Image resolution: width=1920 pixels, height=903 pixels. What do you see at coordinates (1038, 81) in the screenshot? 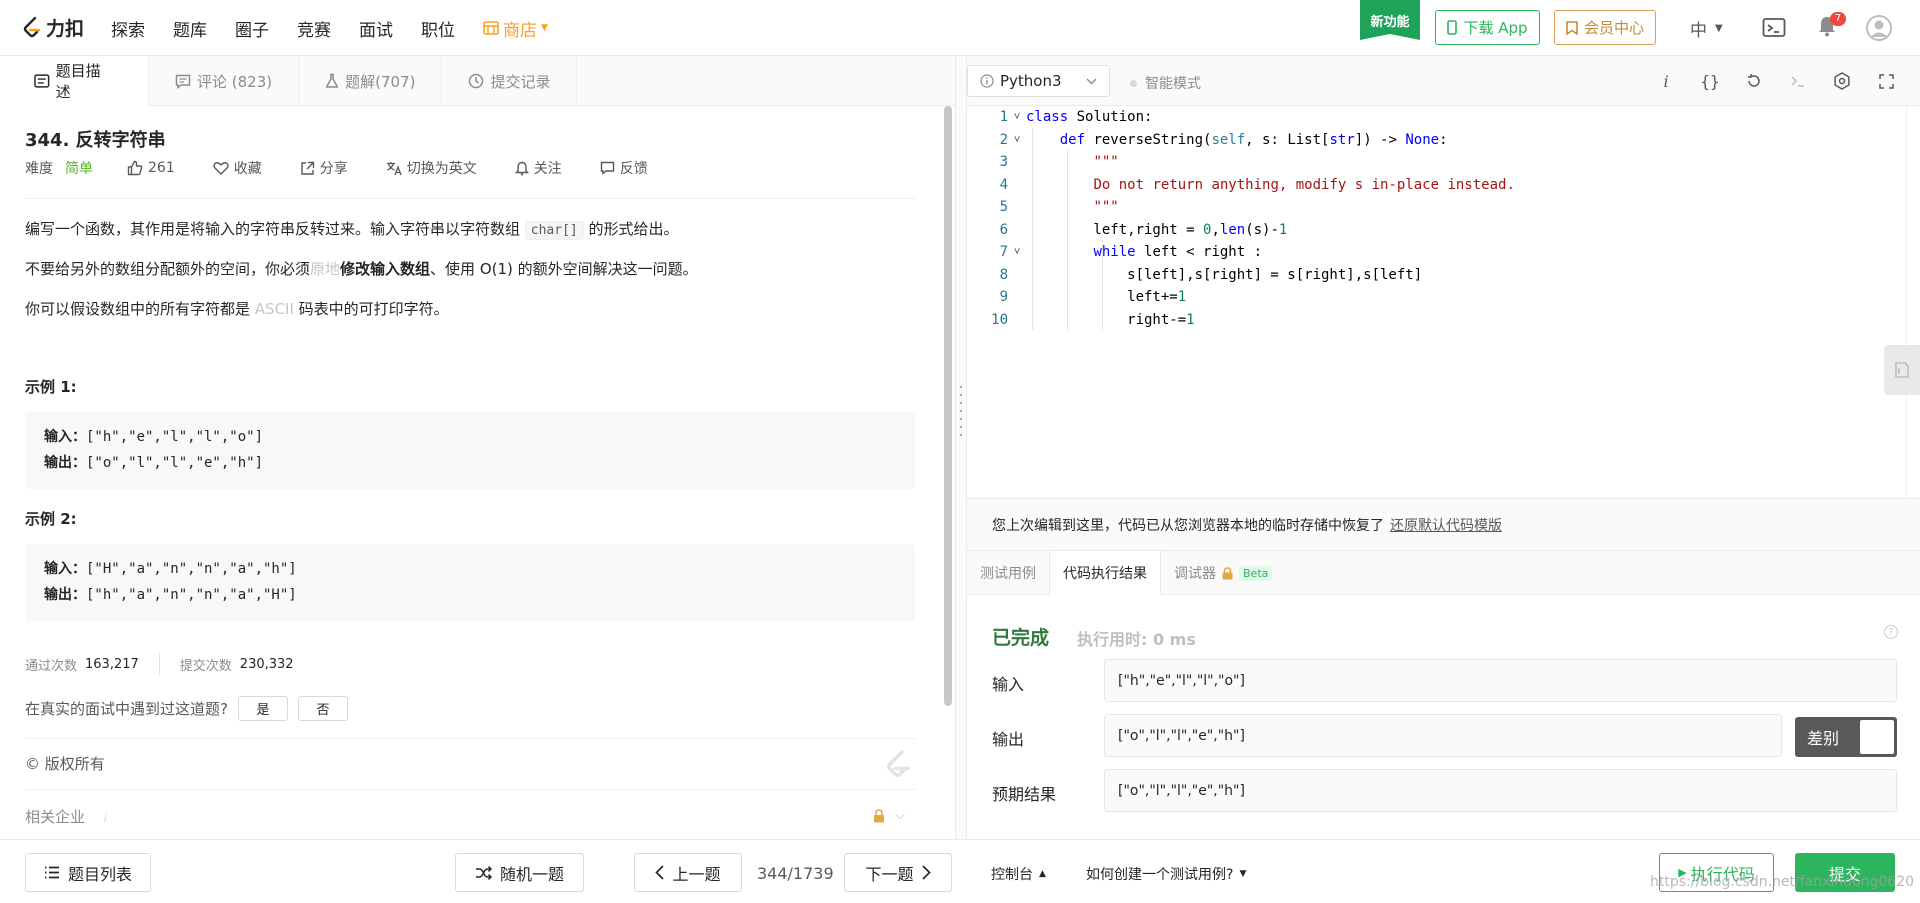
I see `language-select: Python3` at bounding box center [1038, 81].